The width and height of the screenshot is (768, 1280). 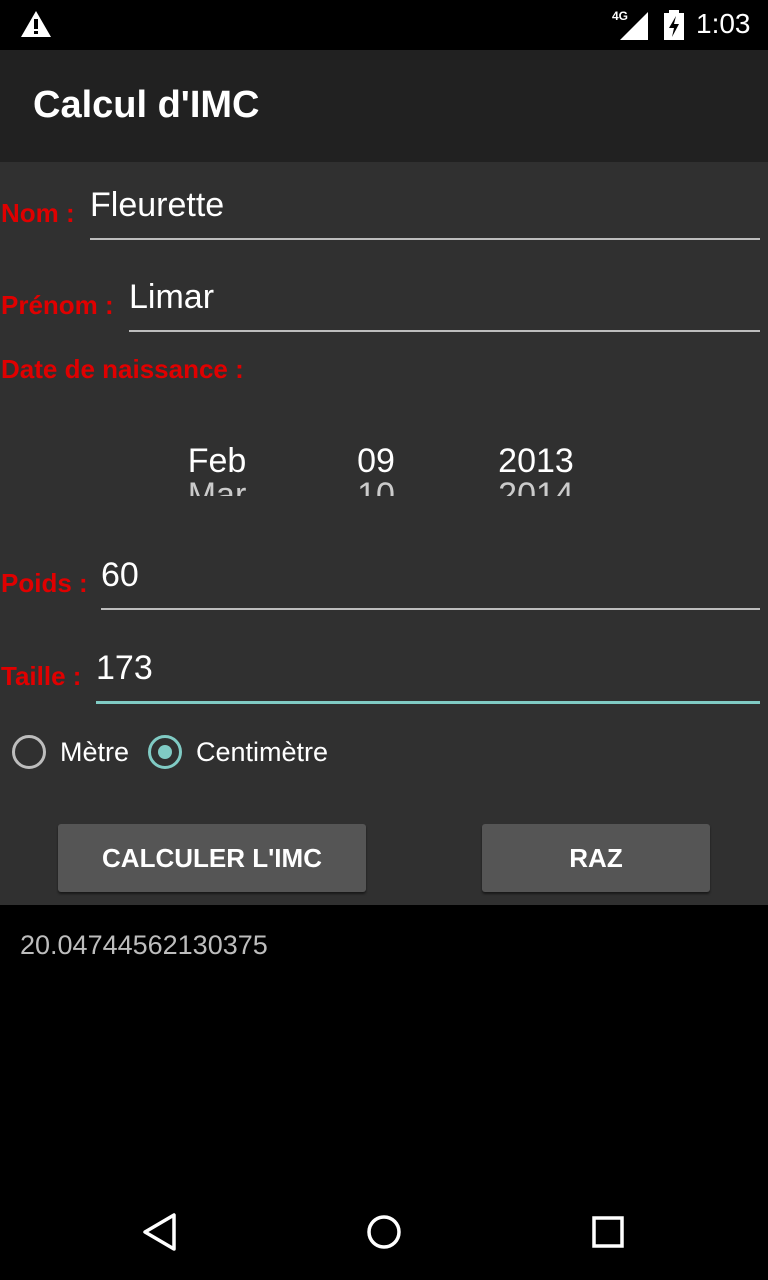 What do you see at coordinates (536, 461) in the screenshot?
I see `year-value: 2013` at bounding box center [536, 461].